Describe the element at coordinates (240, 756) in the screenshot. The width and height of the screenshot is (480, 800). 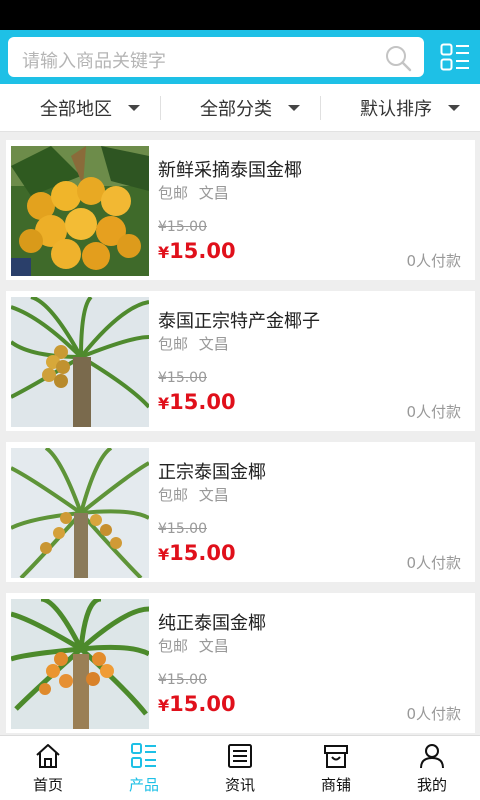
I see `news-icon` at that location.